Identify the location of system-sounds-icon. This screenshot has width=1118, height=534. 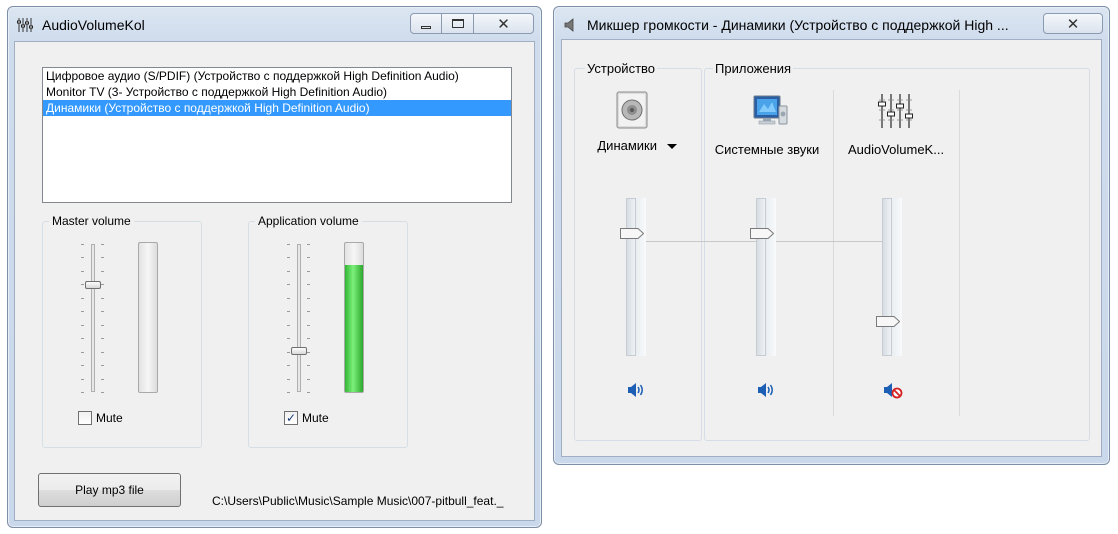
(770, 111).